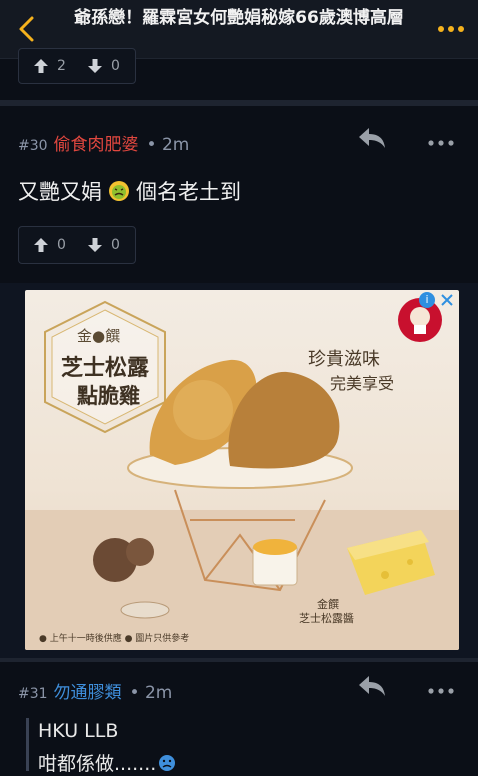  What do you see at coordinates (33, 694) in the screenshot?
I see `post-number: #31` at bounding box center [33, 694].